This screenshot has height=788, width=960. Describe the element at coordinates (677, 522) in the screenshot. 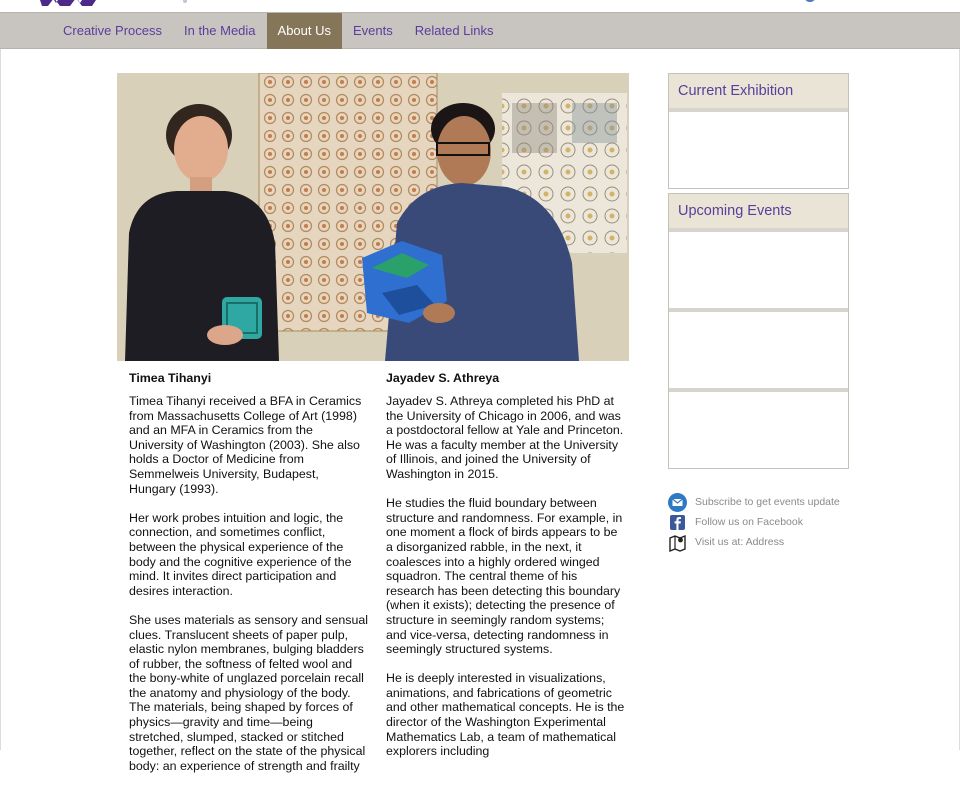

I see `facebook-icon` at that location.